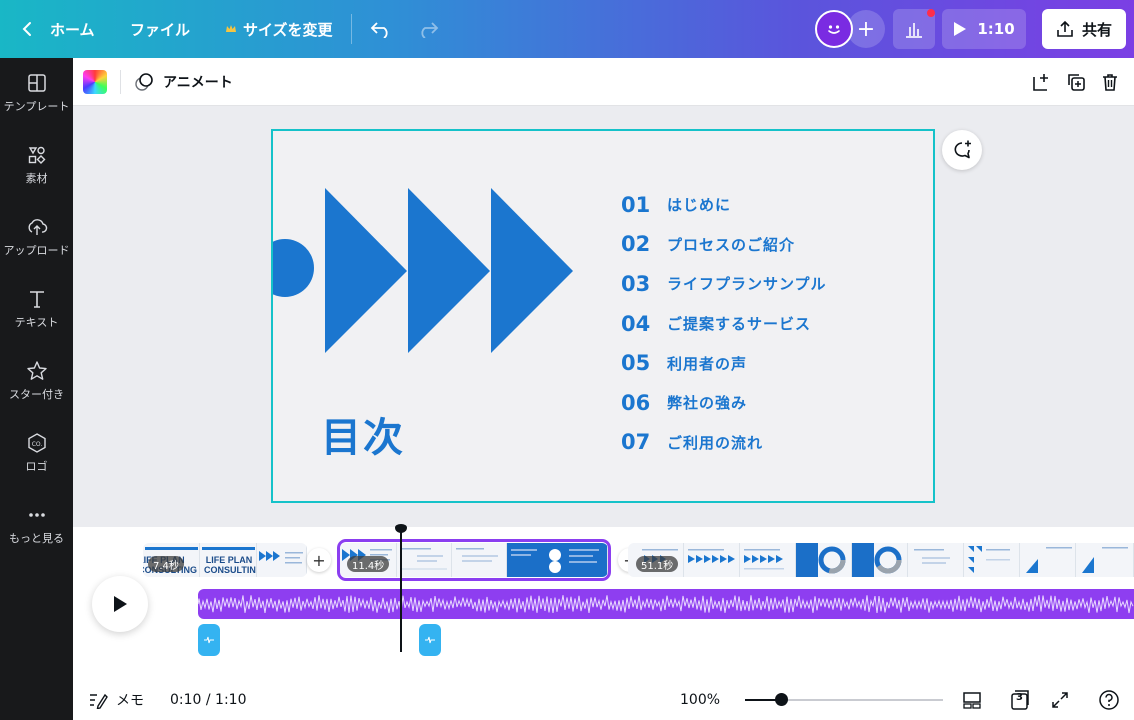  What do you see at coordinates (781, 699) in the screenshot?
I see `zoom-slider-handle` at bounding box center [781, 699].